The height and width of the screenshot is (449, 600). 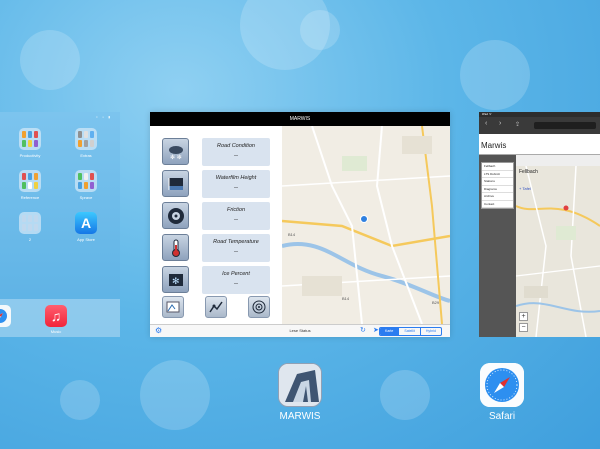 I want to click on safari-app-icon, so click(x=502, y=385).